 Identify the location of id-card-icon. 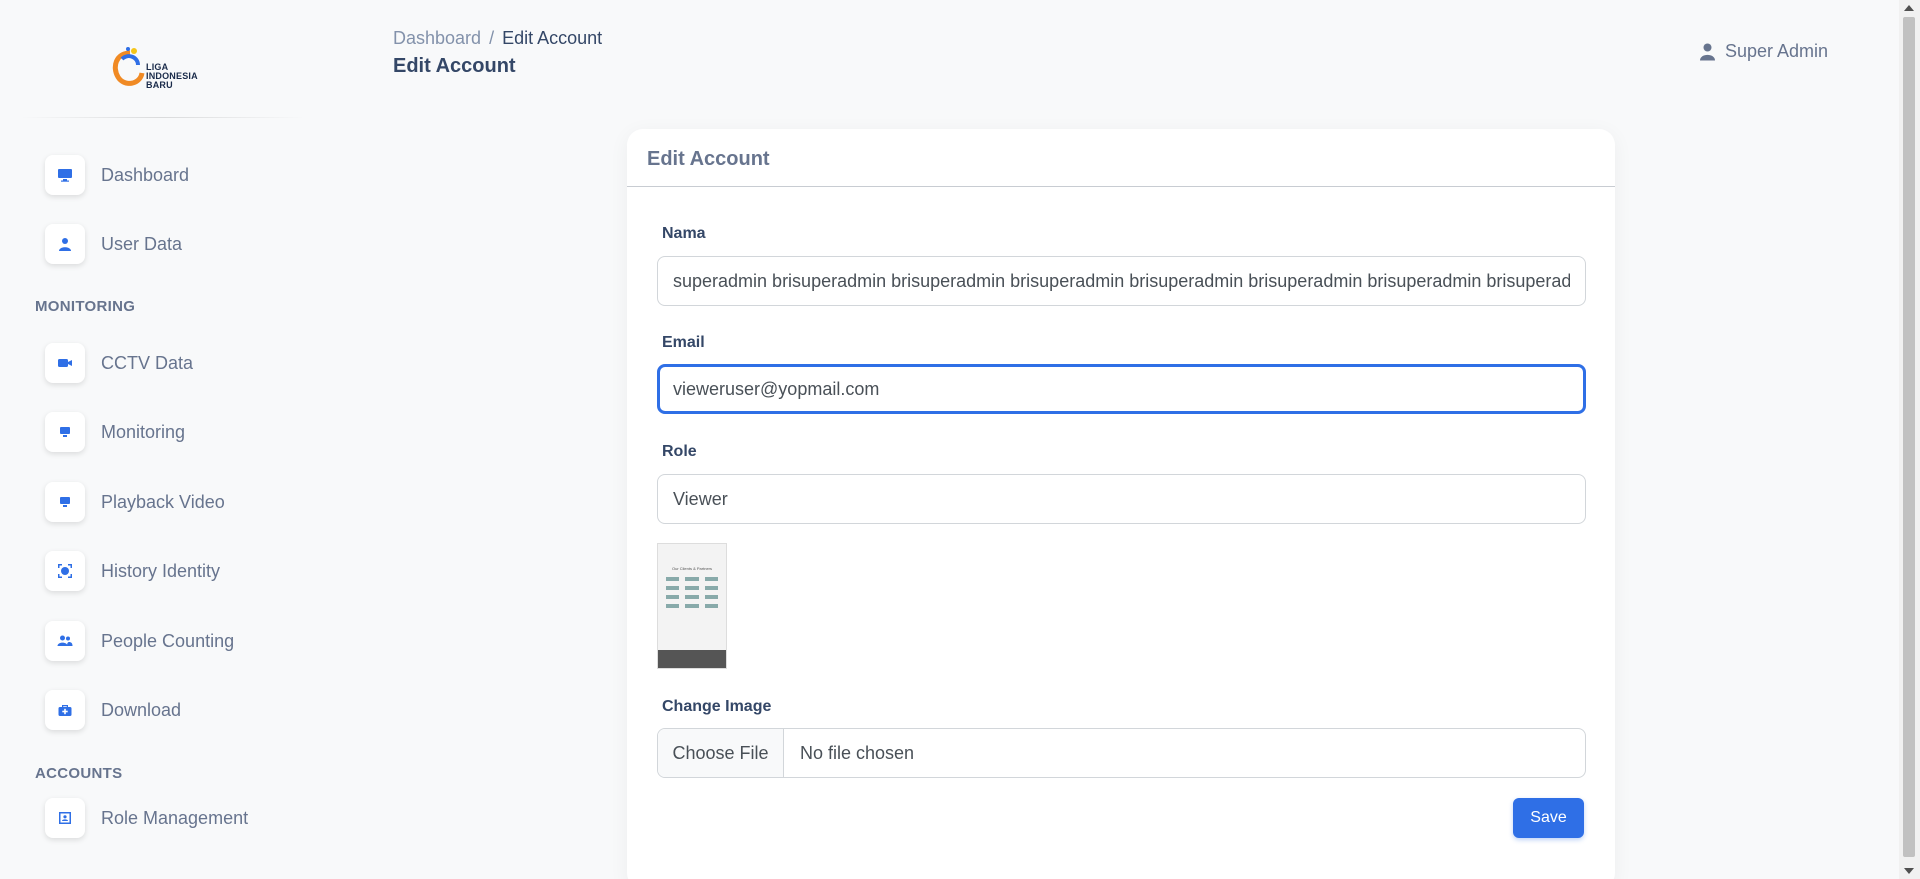
(65, 818).